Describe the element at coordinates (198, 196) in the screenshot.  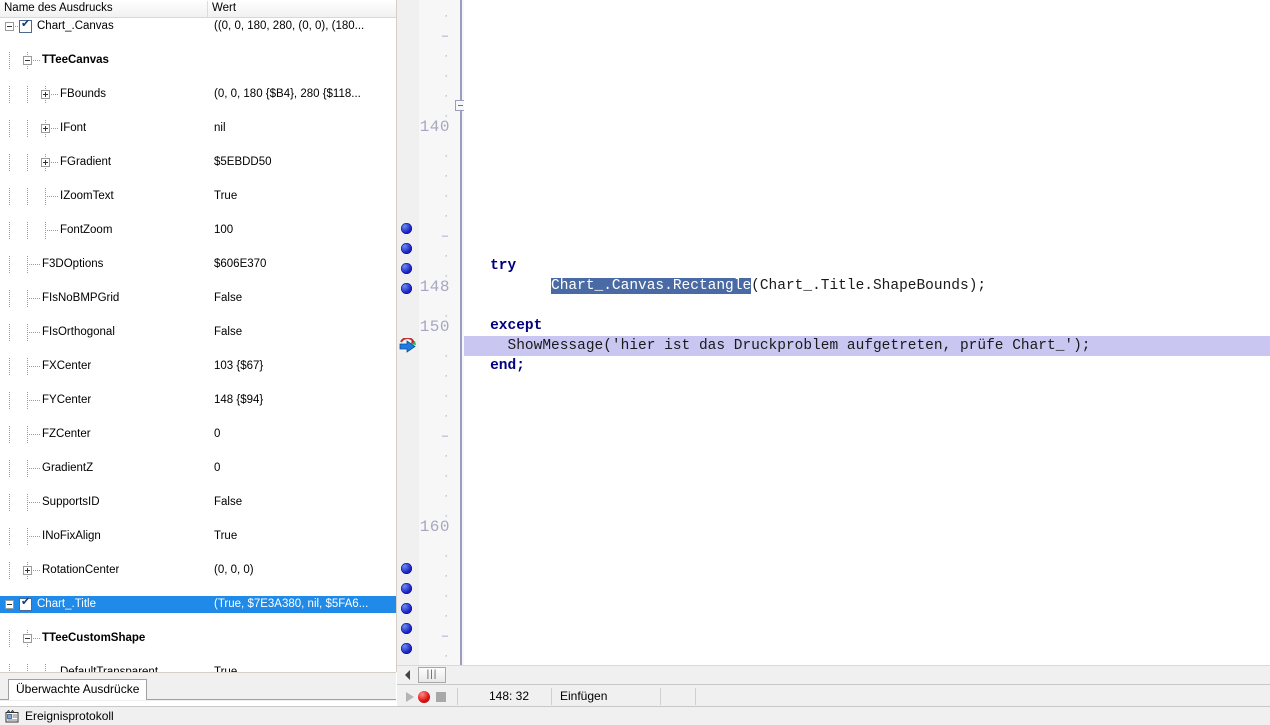
I see `watch-tree-row: IZoomText True` at that location.